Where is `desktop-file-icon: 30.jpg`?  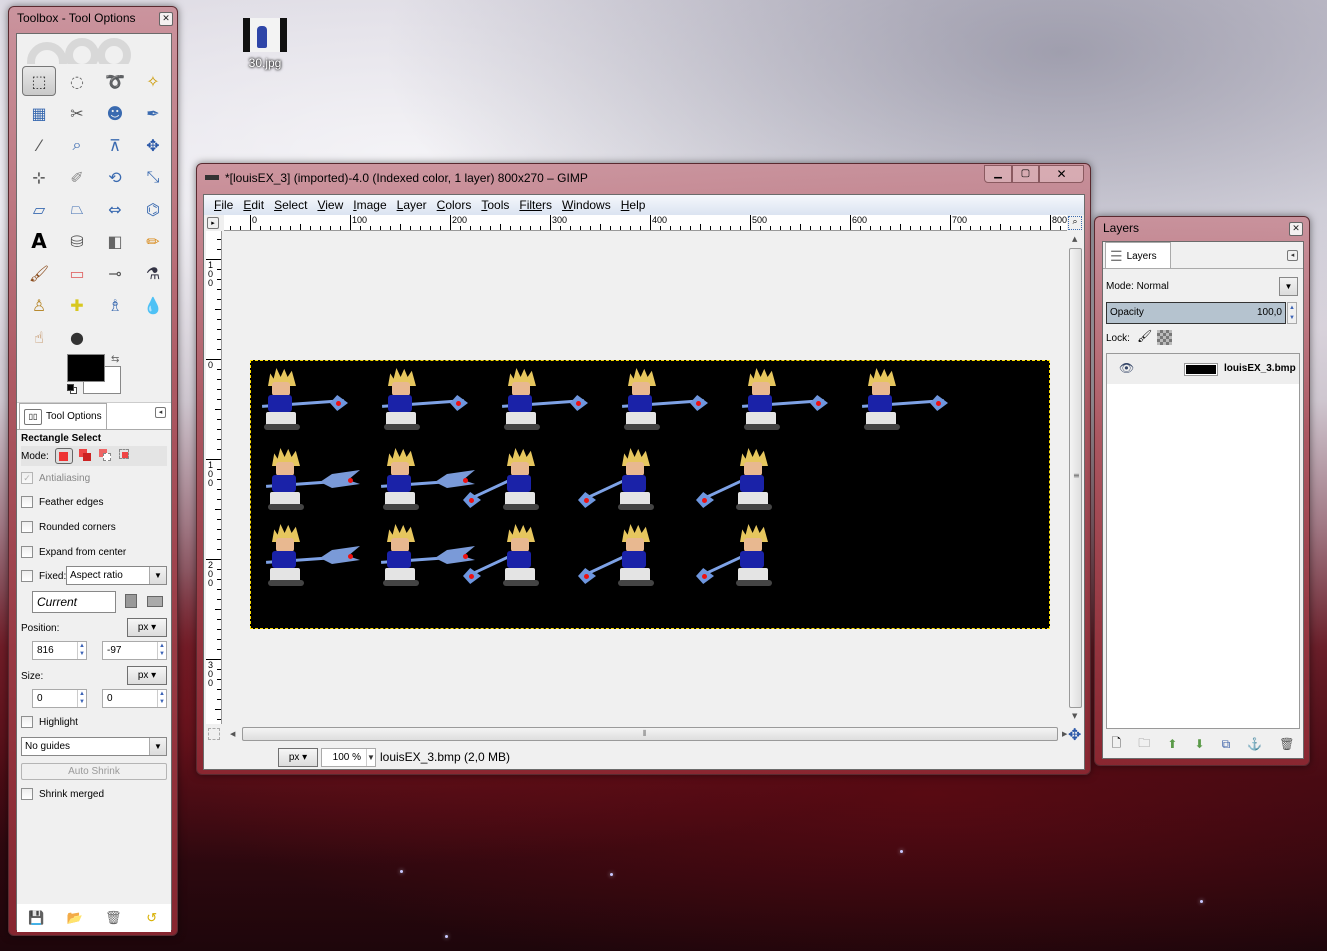 desktop-file-icon: 30.jpg is located at coordinates (265, 44).